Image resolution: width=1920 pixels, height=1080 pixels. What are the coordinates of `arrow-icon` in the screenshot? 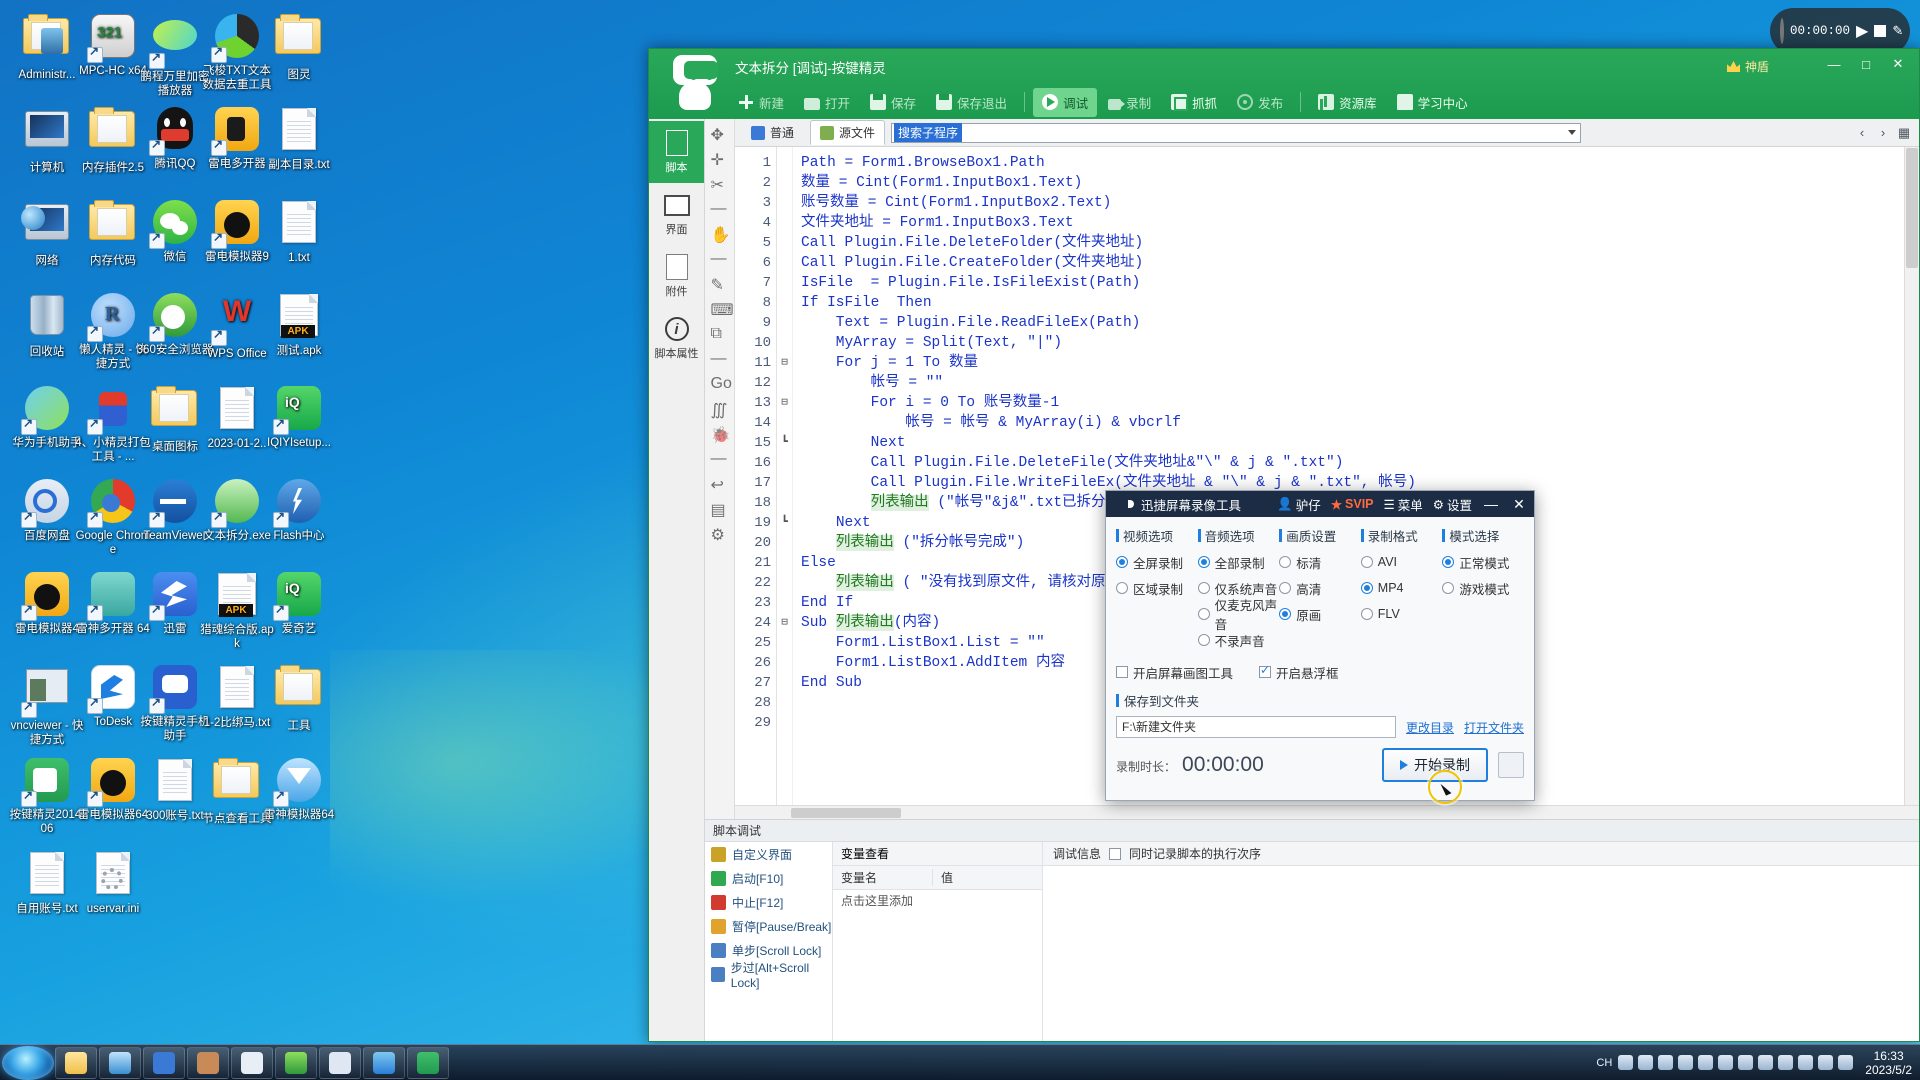 It's located at (1846, 1062).